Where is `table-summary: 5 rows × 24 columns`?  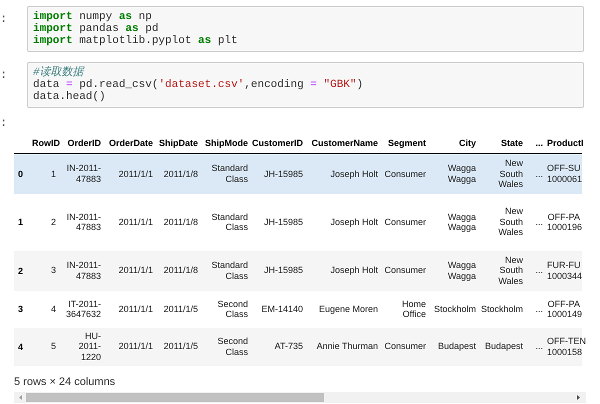 table-summary: 5 rows × 24 columns is located at coordinates (65, 382).